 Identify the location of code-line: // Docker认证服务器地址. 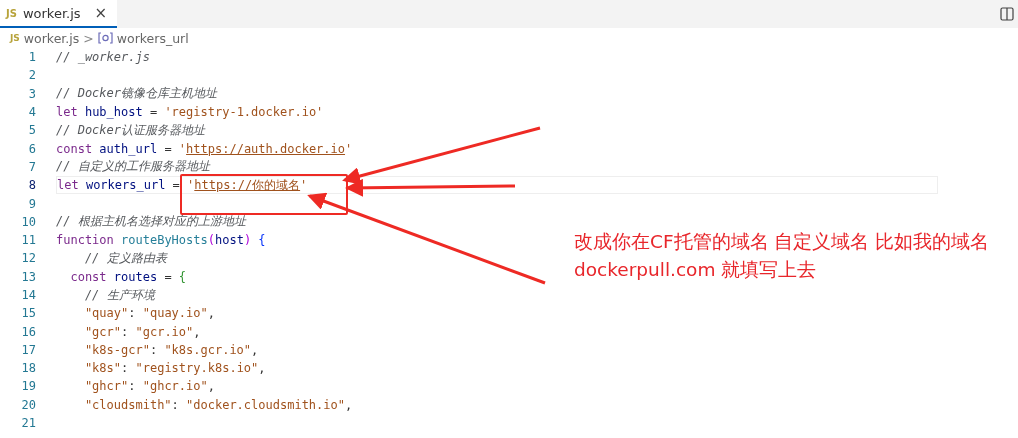
(131, 130).